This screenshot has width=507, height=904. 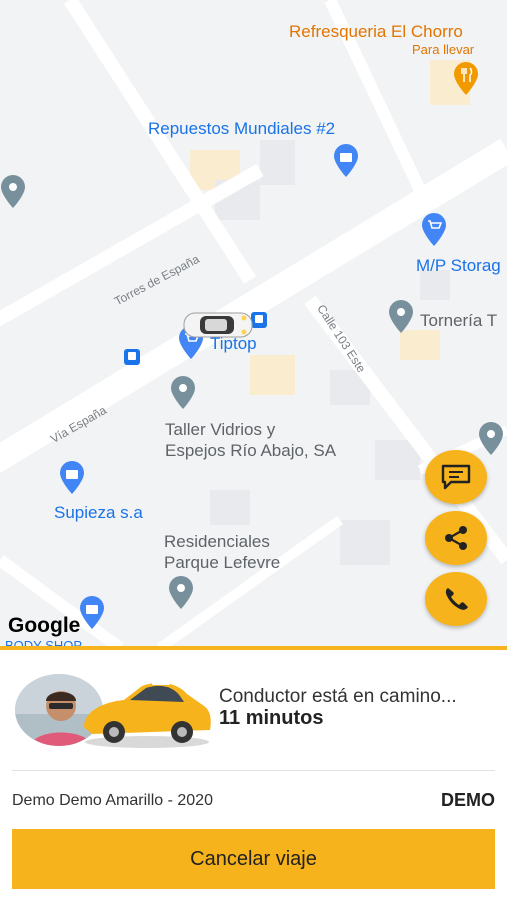 What do you see at coordinates (253, 859) in the screenshot?
I see `cancel-trip-button: Cancelar viaje` at bounding box center [253, 859].